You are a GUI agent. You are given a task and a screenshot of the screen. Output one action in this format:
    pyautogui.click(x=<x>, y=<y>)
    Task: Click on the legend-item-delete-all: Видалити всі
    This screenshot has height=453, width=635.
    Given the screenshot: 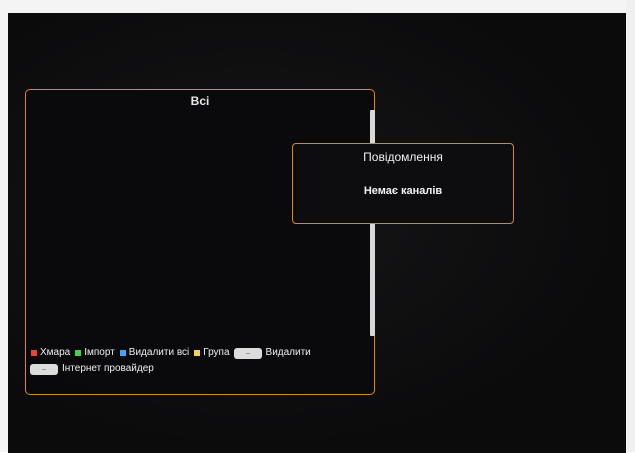 What is the action you would take?
    pyautogui.click(x=154, y=353)
    